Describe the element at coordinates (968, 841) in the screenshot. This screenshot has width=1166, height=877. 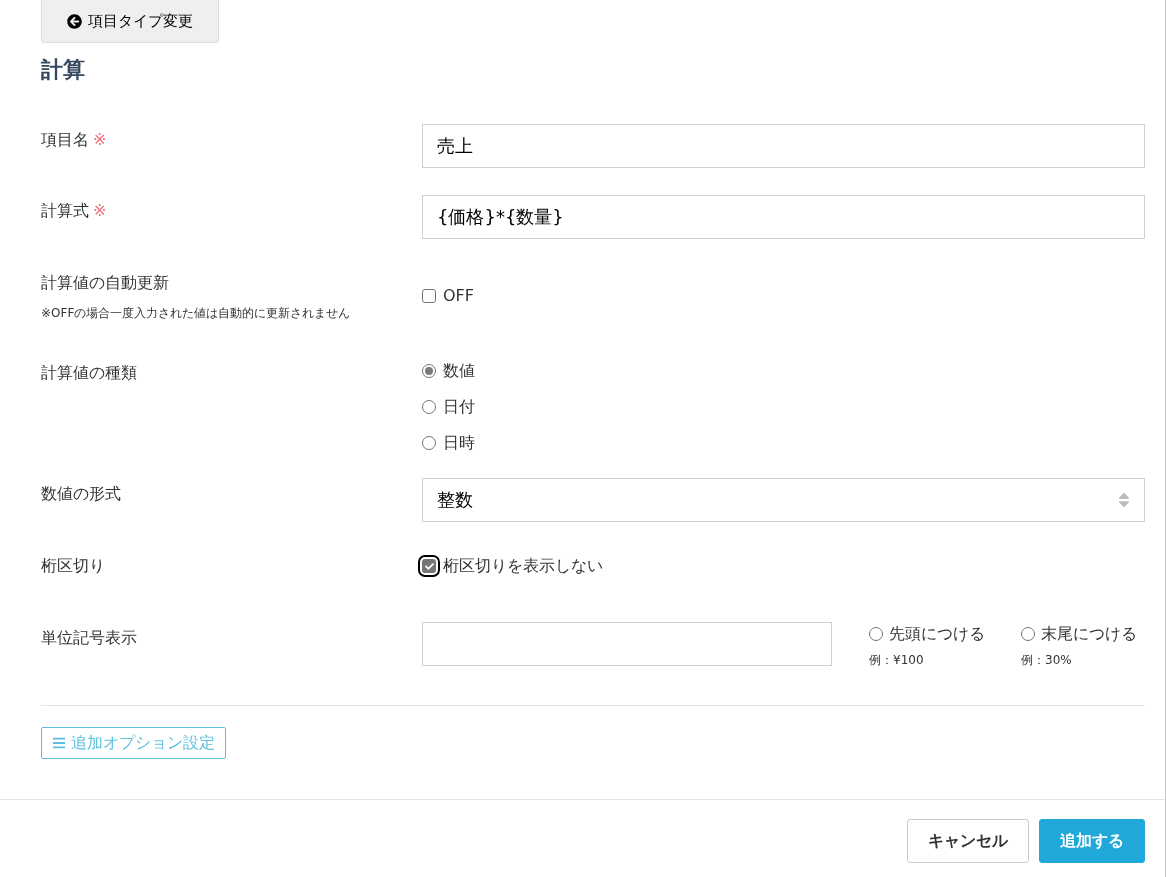
I see `cancel-button: キャンセル` at that location.